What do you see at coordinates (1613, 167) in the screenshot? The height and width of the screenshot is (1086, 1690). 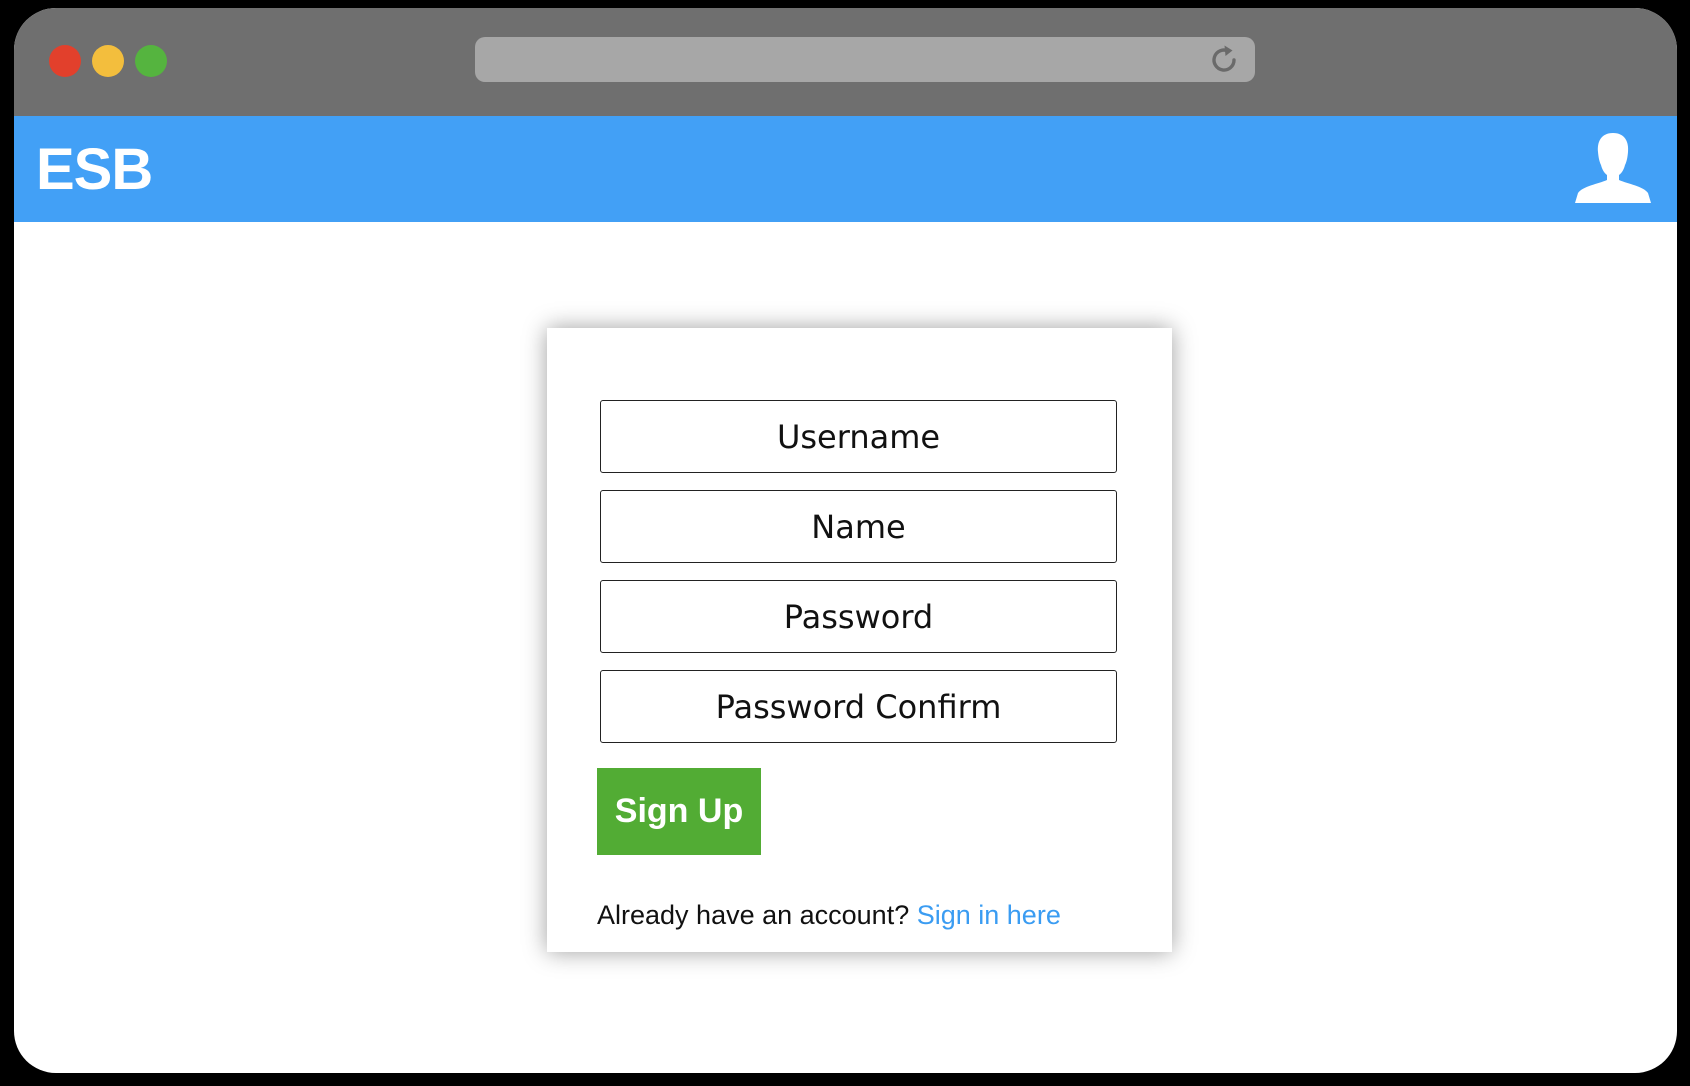 I see `user-silhouette-icon` at bounding box center [1613, 167].